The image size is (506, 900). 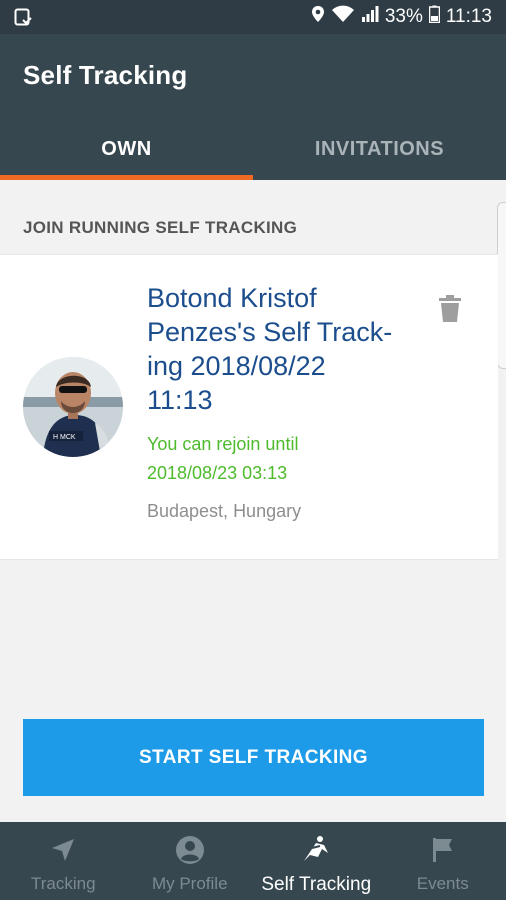 What do you see at coordinates (316, 850) in the screenshot?
I see `self-tracking-icon` at bounding box center [316, 850].